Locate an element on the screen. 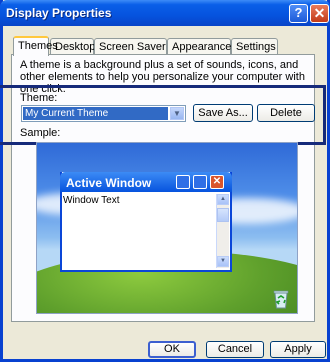  cancel-button: Cancel is located at coordinates (235, 349).